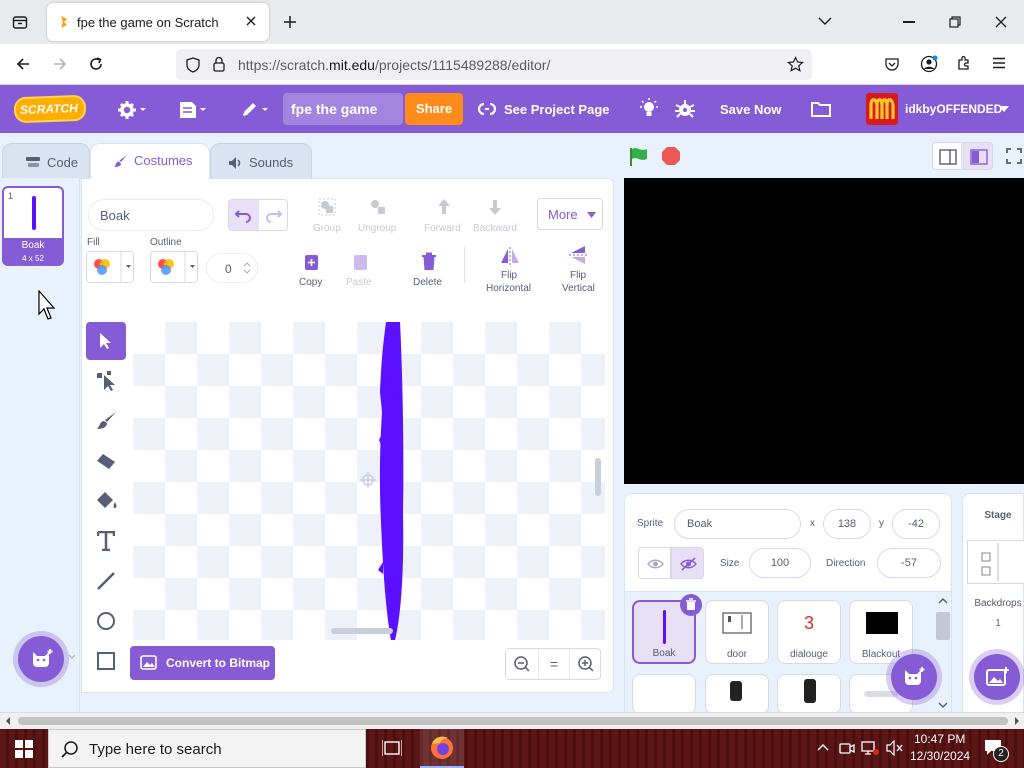  I want to click on tips-lightbulb-icon, so click(649, 109).